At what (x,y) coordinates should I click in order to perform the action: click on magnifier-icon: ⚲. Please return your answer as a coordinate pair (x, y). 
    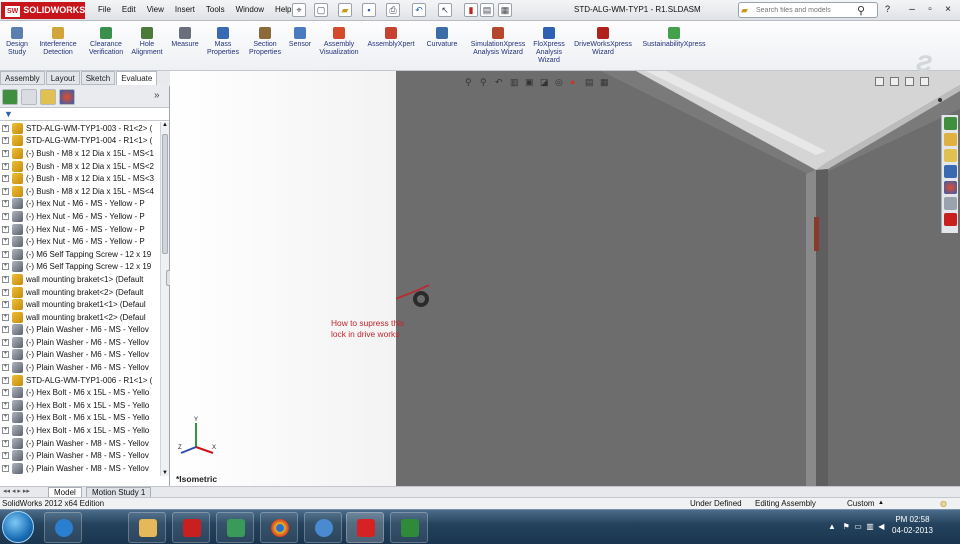
    Looking at the image, I should click on (861, 10).